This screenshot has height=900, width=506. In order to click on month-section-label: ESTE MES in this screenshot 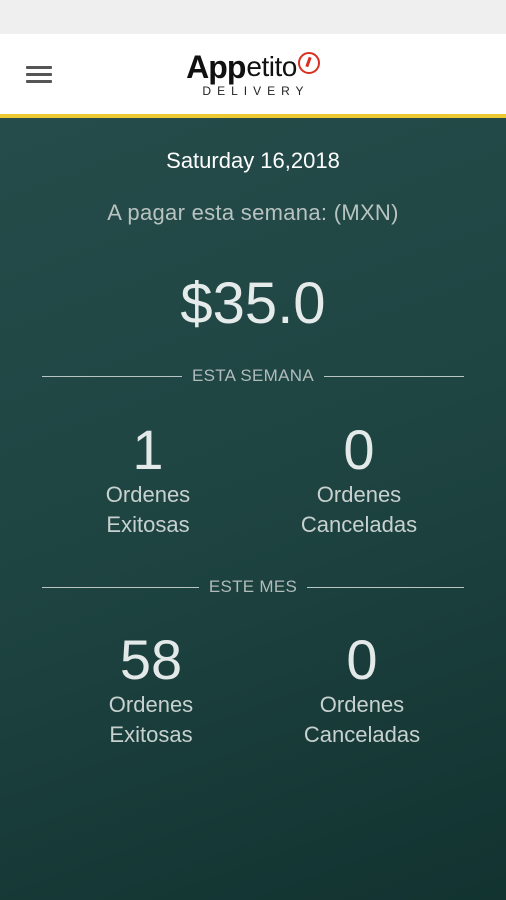, I will do `click(253, 586)`.